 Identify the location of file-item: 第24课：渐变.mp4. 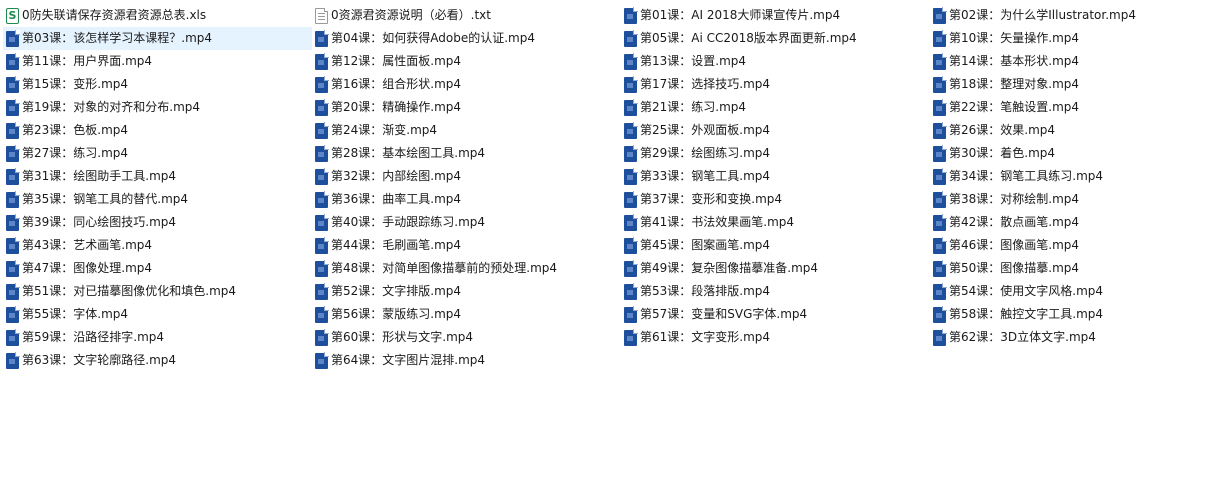
(466, 130).